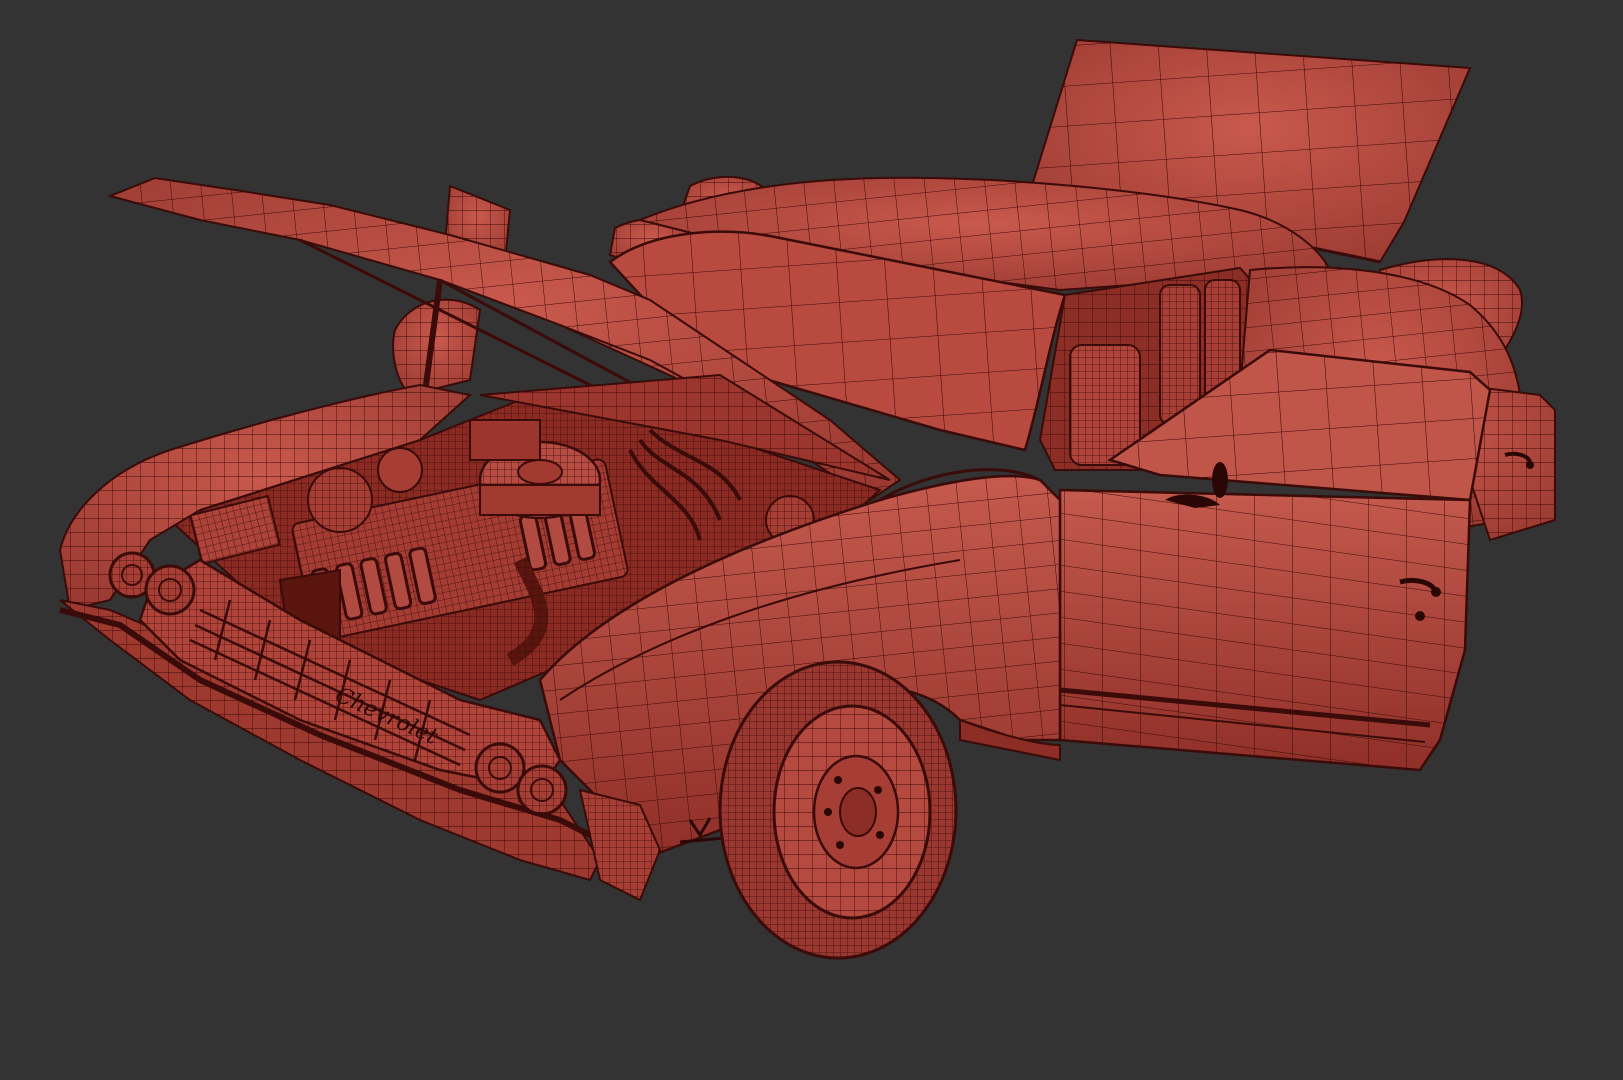 This screenshot has width=1623, height=1080. I want to click on front-wheel, so click(838, 810).